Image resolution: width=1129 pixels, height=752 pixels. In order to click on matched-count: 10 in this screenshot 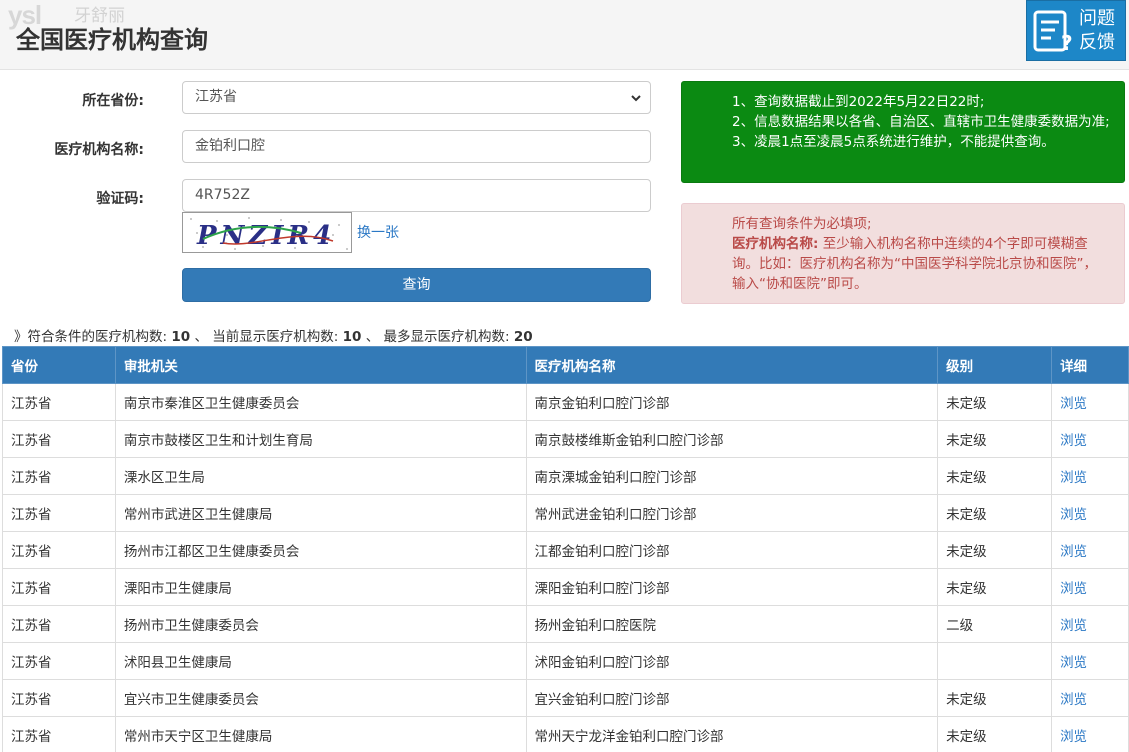, I will do `click(181, 337)`.